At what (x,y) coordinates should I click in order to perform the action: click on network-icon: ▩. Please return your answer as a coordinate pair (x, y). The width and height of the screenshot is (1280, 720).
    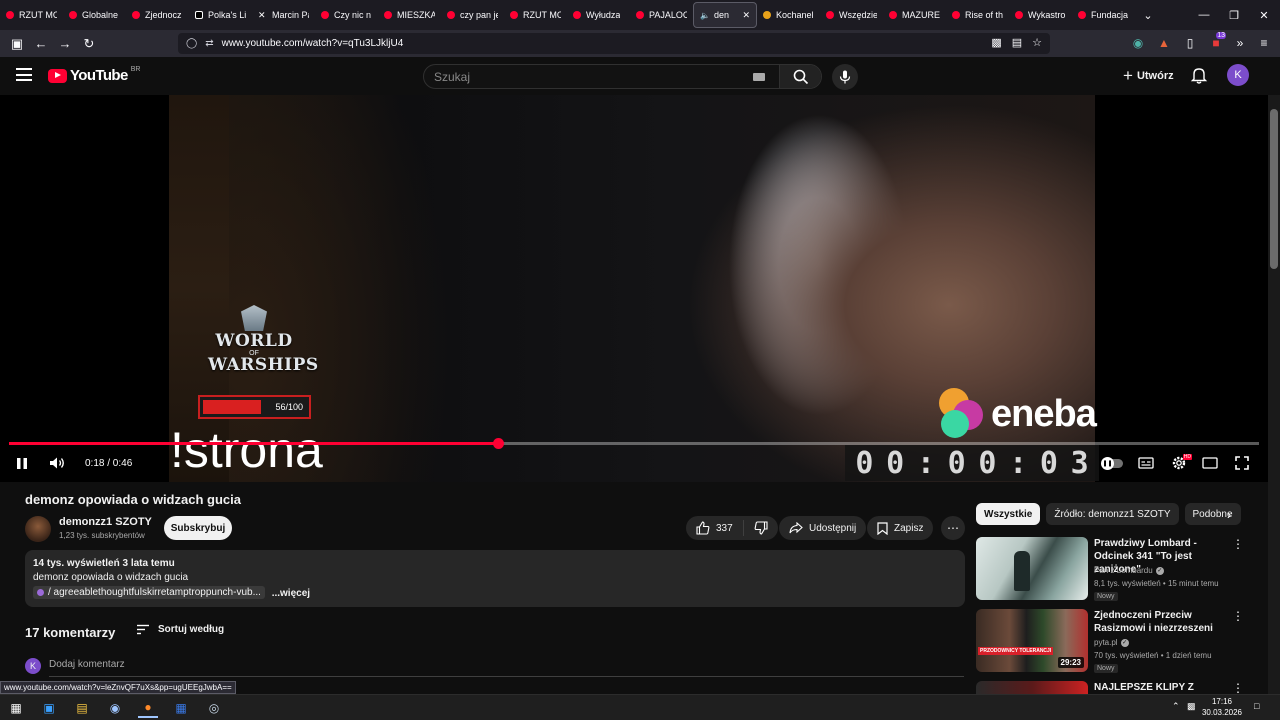
    Looking at the image, I should click on (1191, 706).